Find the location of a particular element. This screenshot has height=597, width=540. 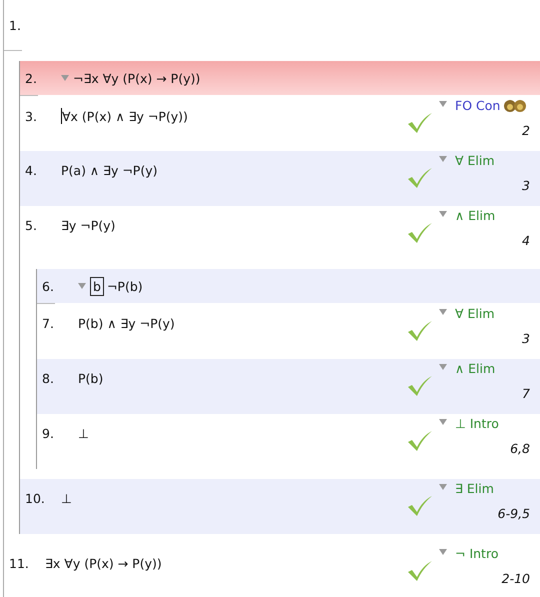

line-number: 5. is located at coordinates (31, 225).